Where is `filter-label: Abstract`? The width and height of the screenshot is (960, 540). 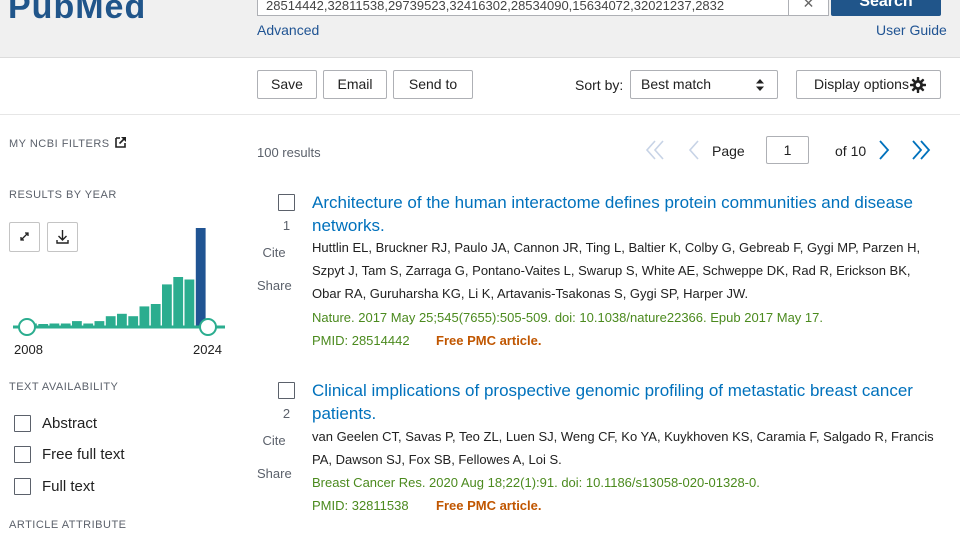
filter-label: Abstract is located at coordinates (70, 423).